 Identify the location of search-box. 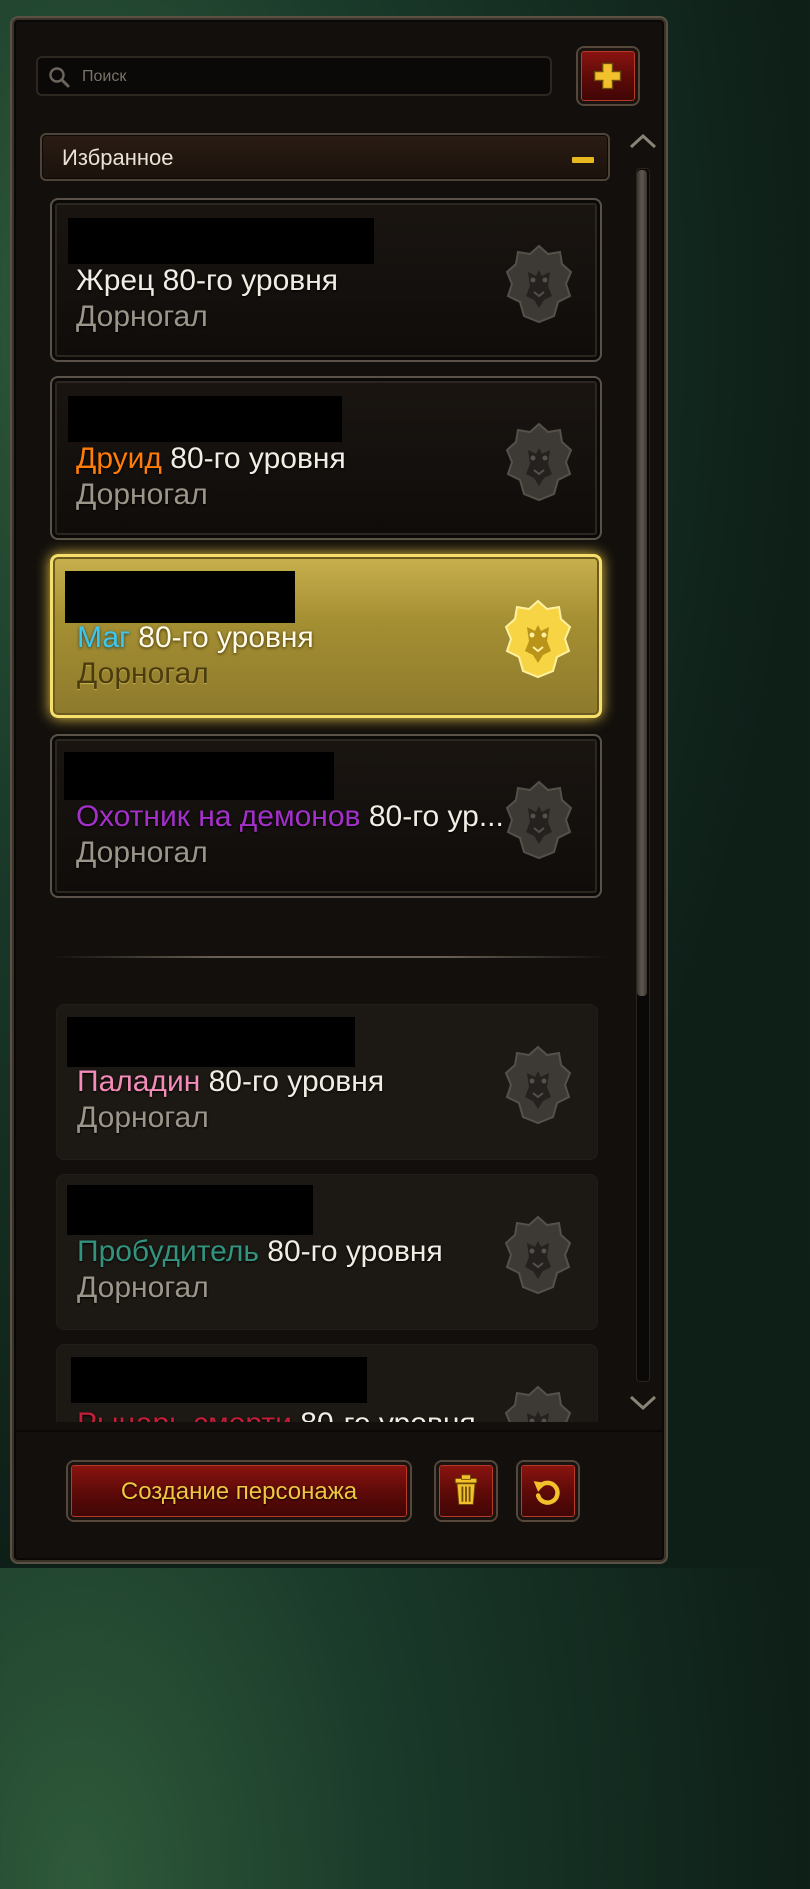
(294, 76).